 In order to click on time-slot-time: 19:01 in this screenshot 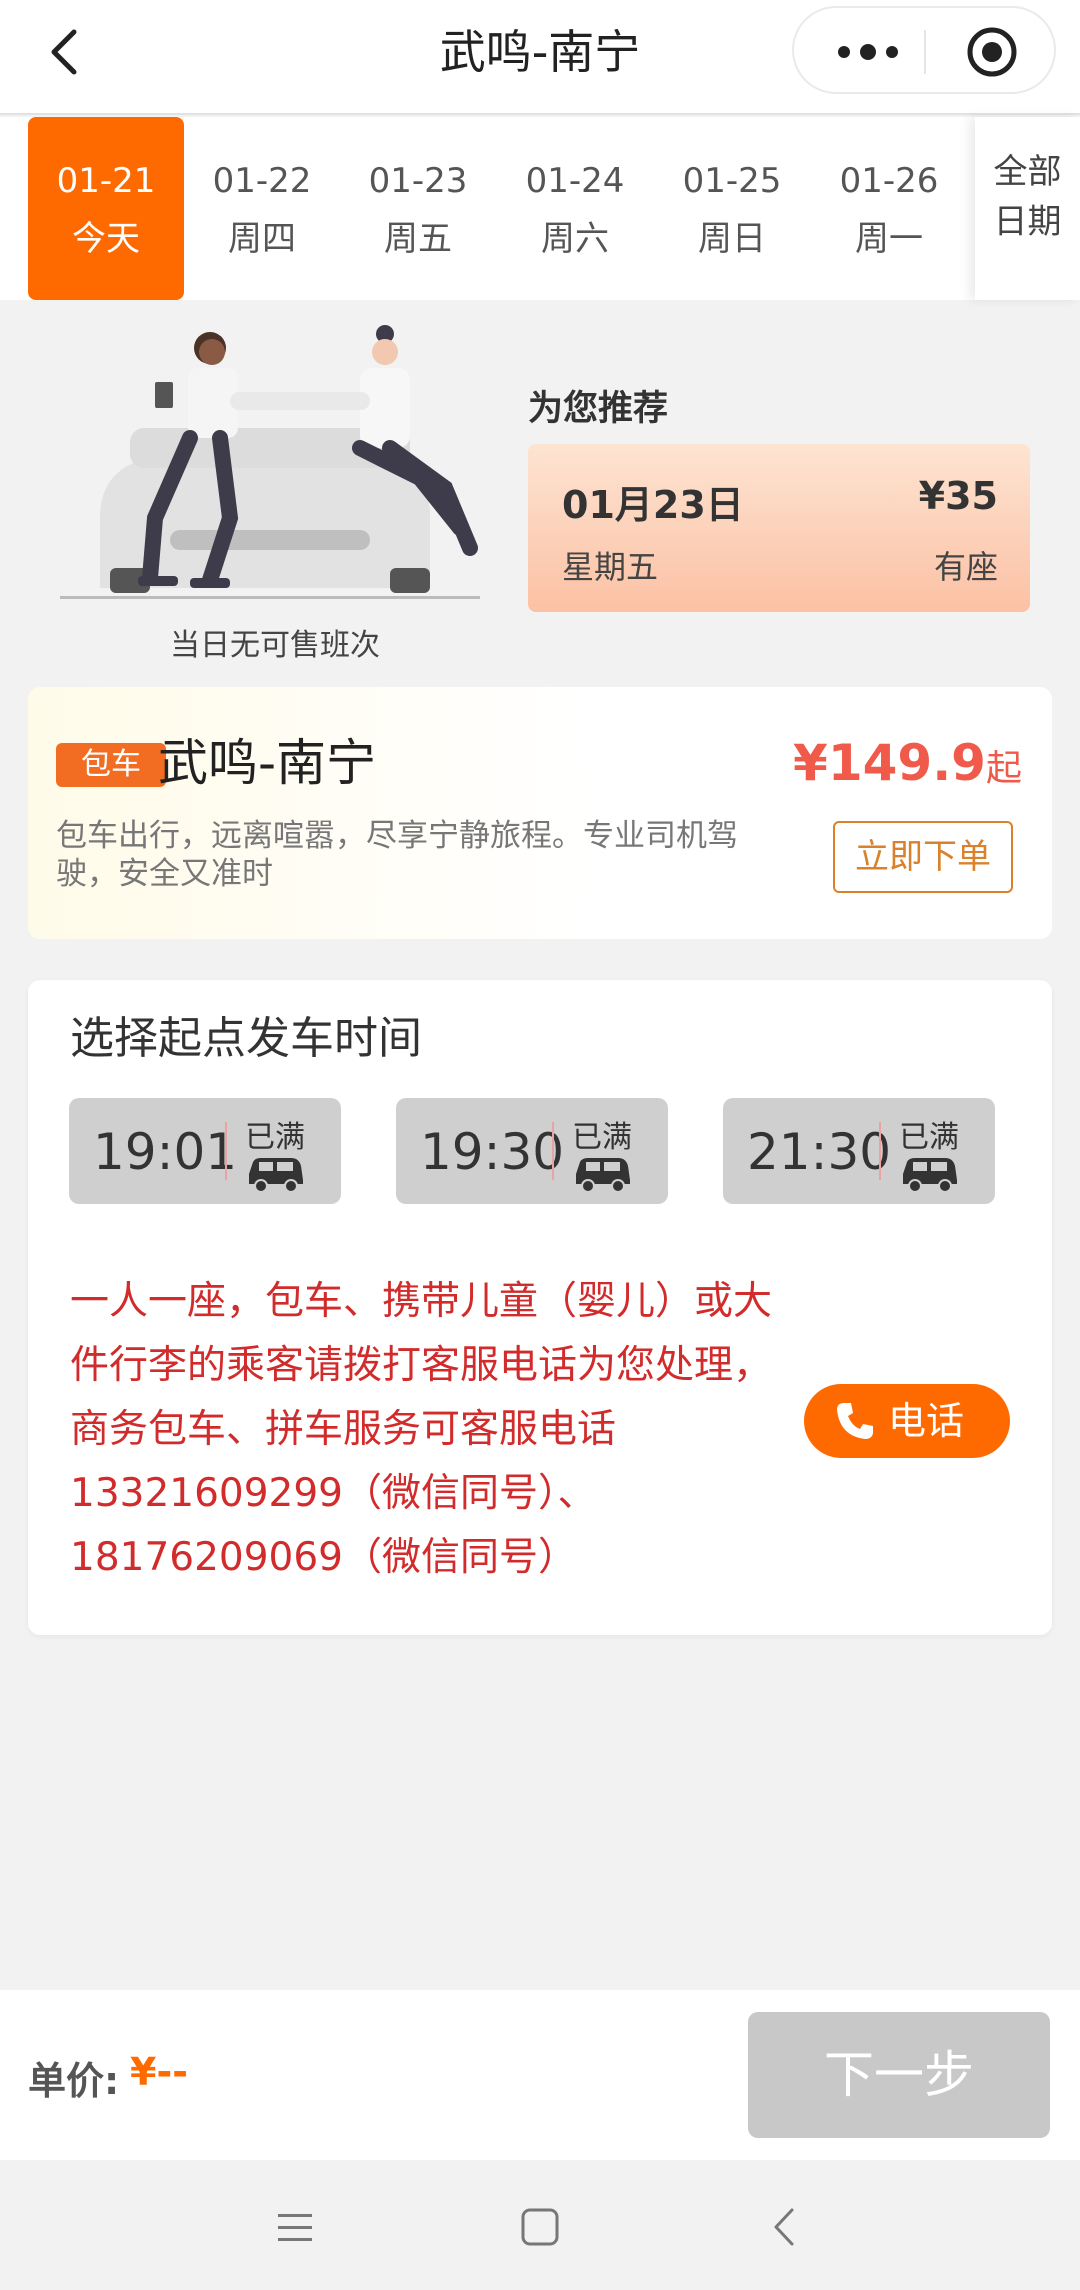, I will do `click(165, 1152)`.